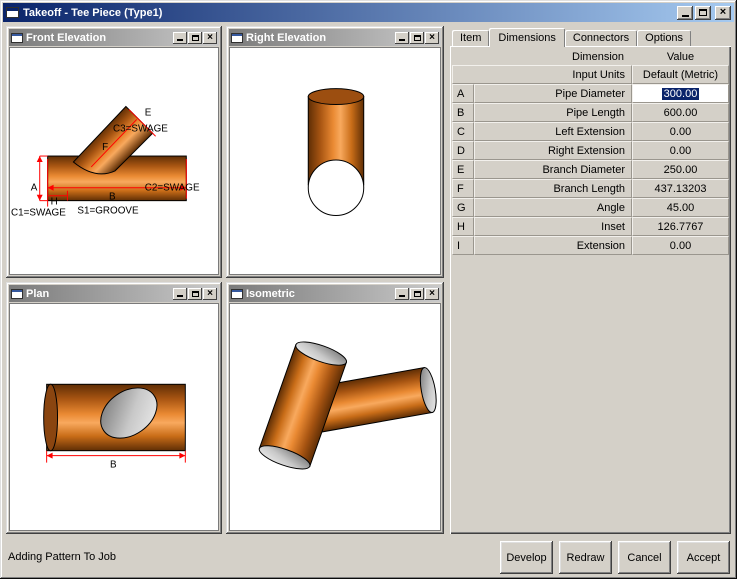  What do you see at coordinates (93, 12) in the screenshot?
I see `window-title: Takeoff - Tee Piece (Type1)` at bounding box center [93, 12].